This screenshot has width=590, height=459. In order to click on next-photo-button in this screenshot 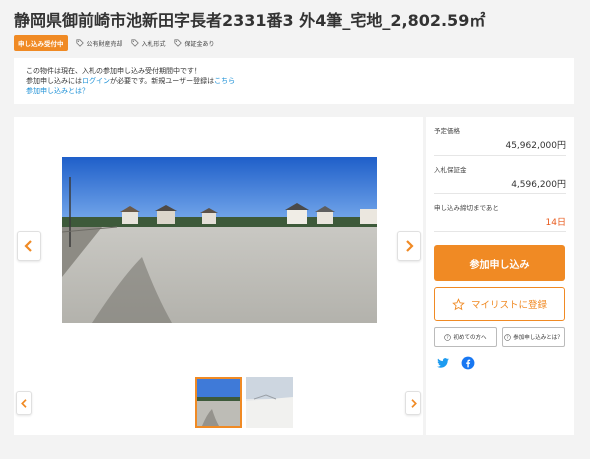, I will do `click(409, 246)`.